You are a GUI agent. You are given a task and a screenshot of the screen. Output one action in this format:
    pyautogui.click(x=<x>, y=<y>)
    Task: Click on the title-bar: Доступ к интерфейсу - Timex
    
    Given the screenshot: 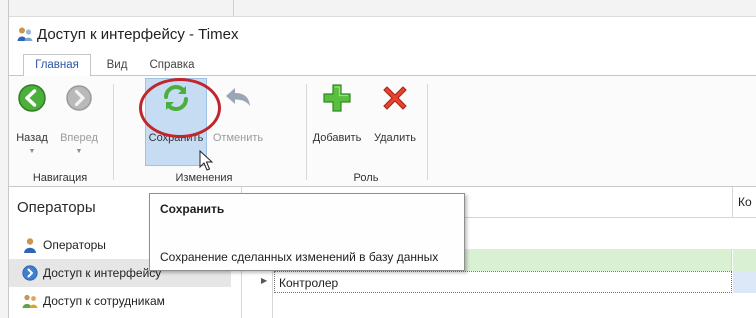 What is the action you would take?
    pyautogui.click(x=382, y=34)
    